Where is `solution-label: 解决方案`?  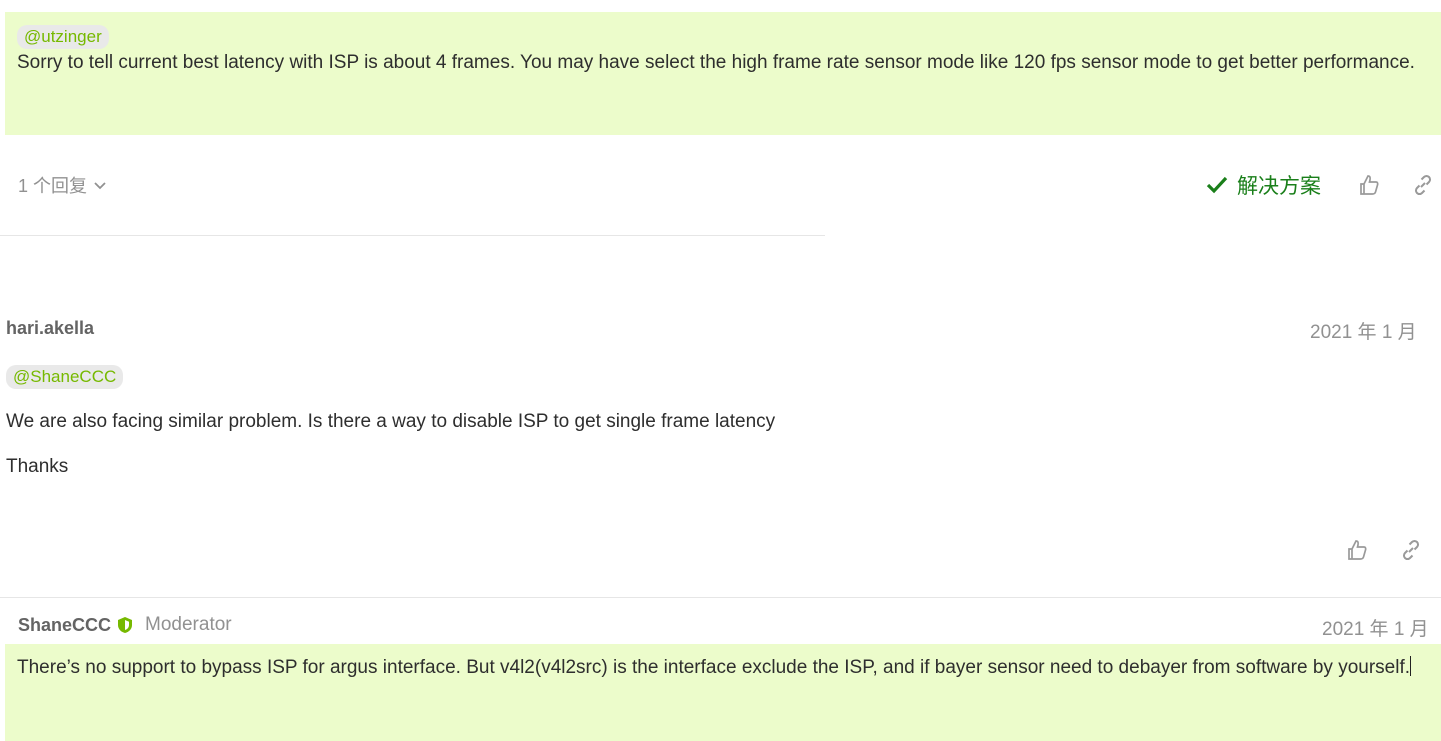
solution-label: 解决方案 is located at coordinates (1279, 186).